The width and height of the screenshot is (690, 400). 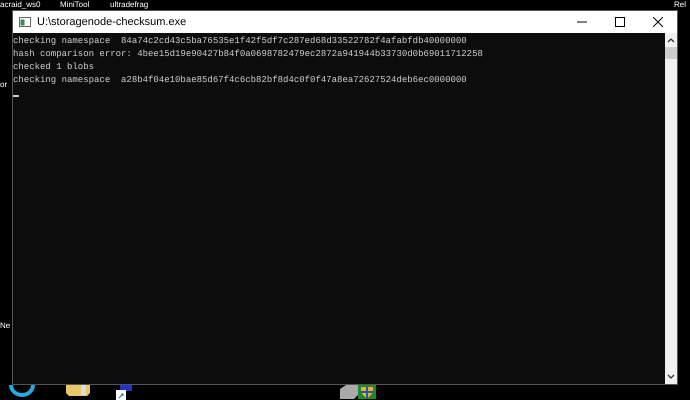 What do you see at coordinates (671, 53) in the screenshot?
I see `scroll-thumb` at bounding box center [671, 53].